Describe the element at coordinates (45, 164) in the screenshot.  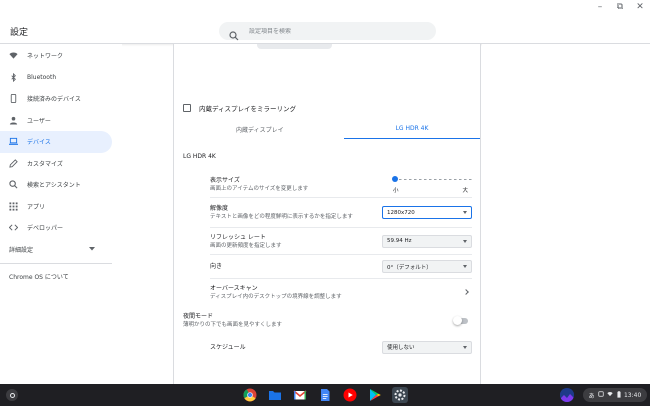
I see `sidebar-item-label: カスタマイズ` at that location.